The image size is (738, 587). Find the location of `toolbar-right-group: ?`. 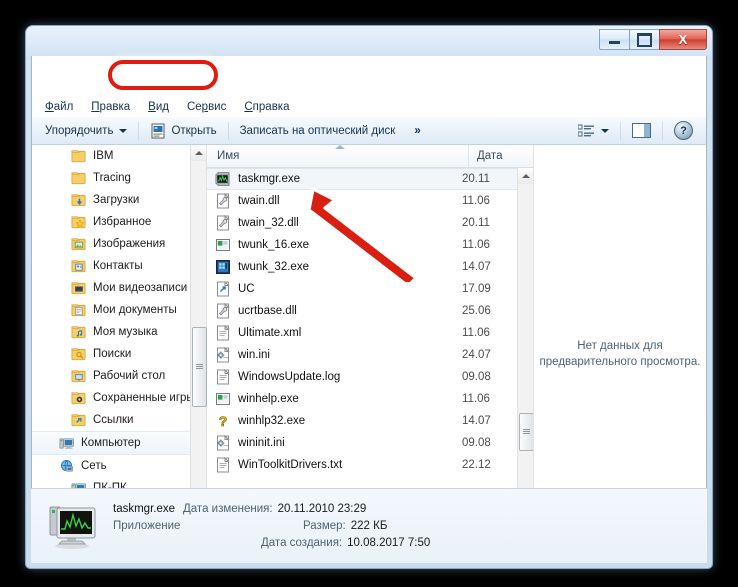

toolbar-right-group: ? is located at coordinates (638, 130).